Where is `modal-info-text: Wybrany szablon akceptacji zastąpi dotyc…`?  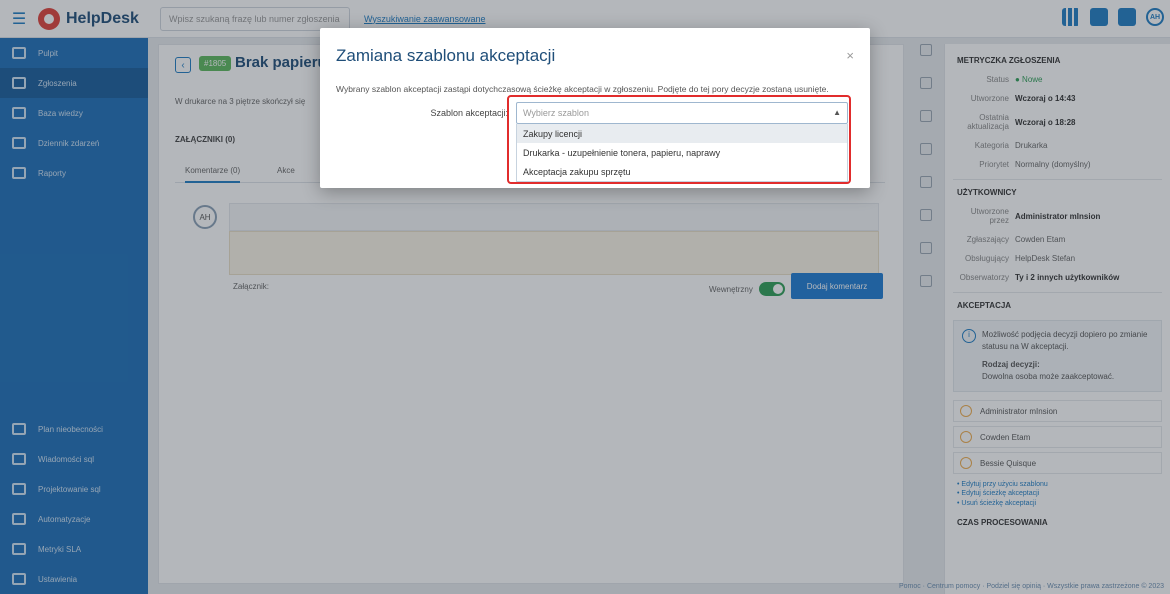 modal-info-text: Wybrany szablon akceptacji zastąpi dotyc… is located at coordinates (582, 89).